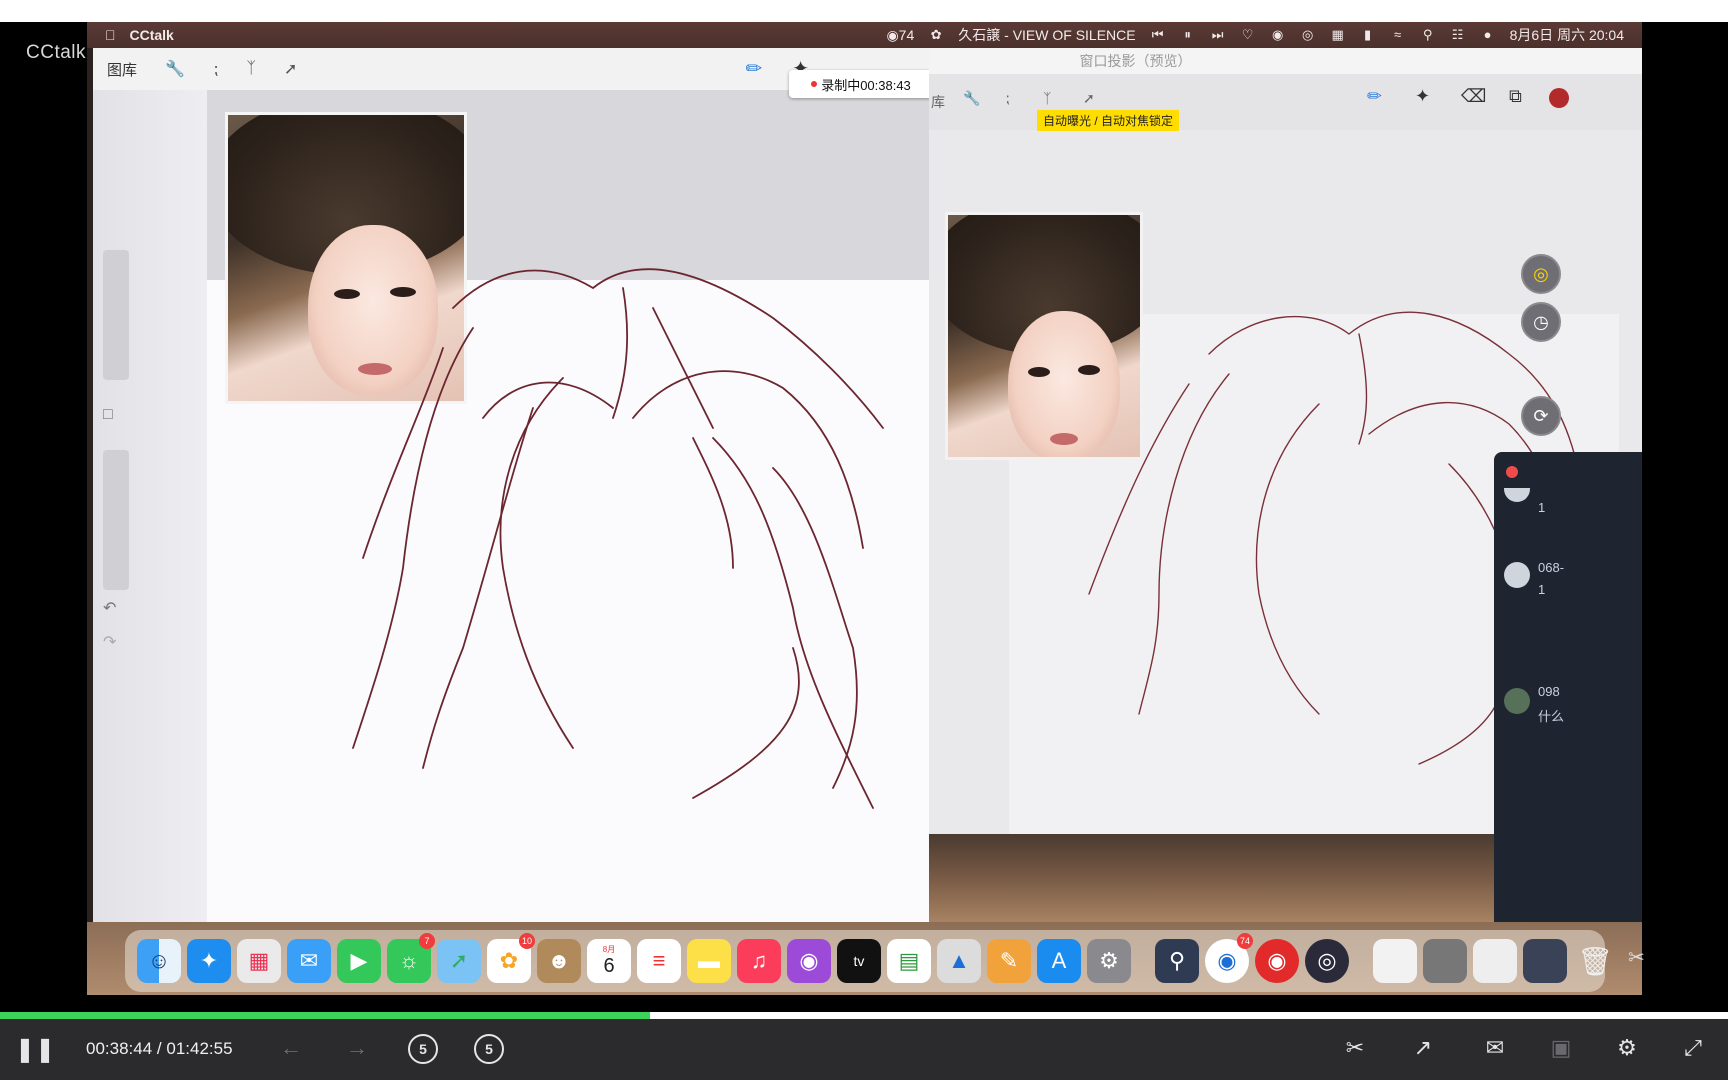 The height and width of the screenshot is (1080, 1728). What do you see at coordinates (1551, 716) in the screenshot?
I see `chat-message-text: 什么` at bounding box center [1551, 716].